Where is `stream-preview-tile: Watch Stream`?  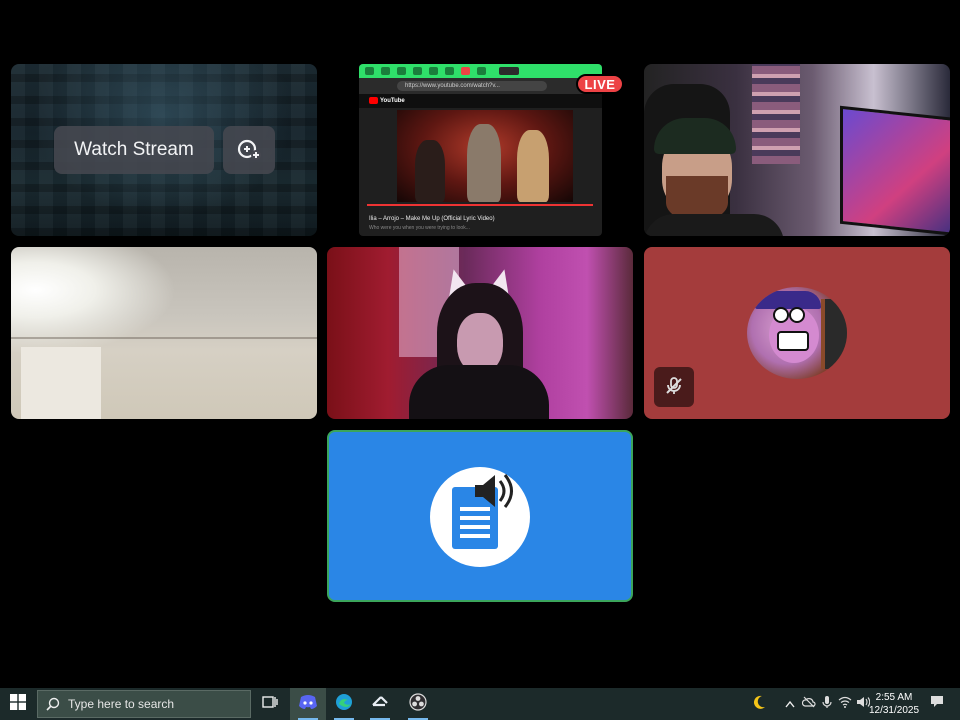
stream-preview-tile: Watch Stream is located at coordinates (164, 150).